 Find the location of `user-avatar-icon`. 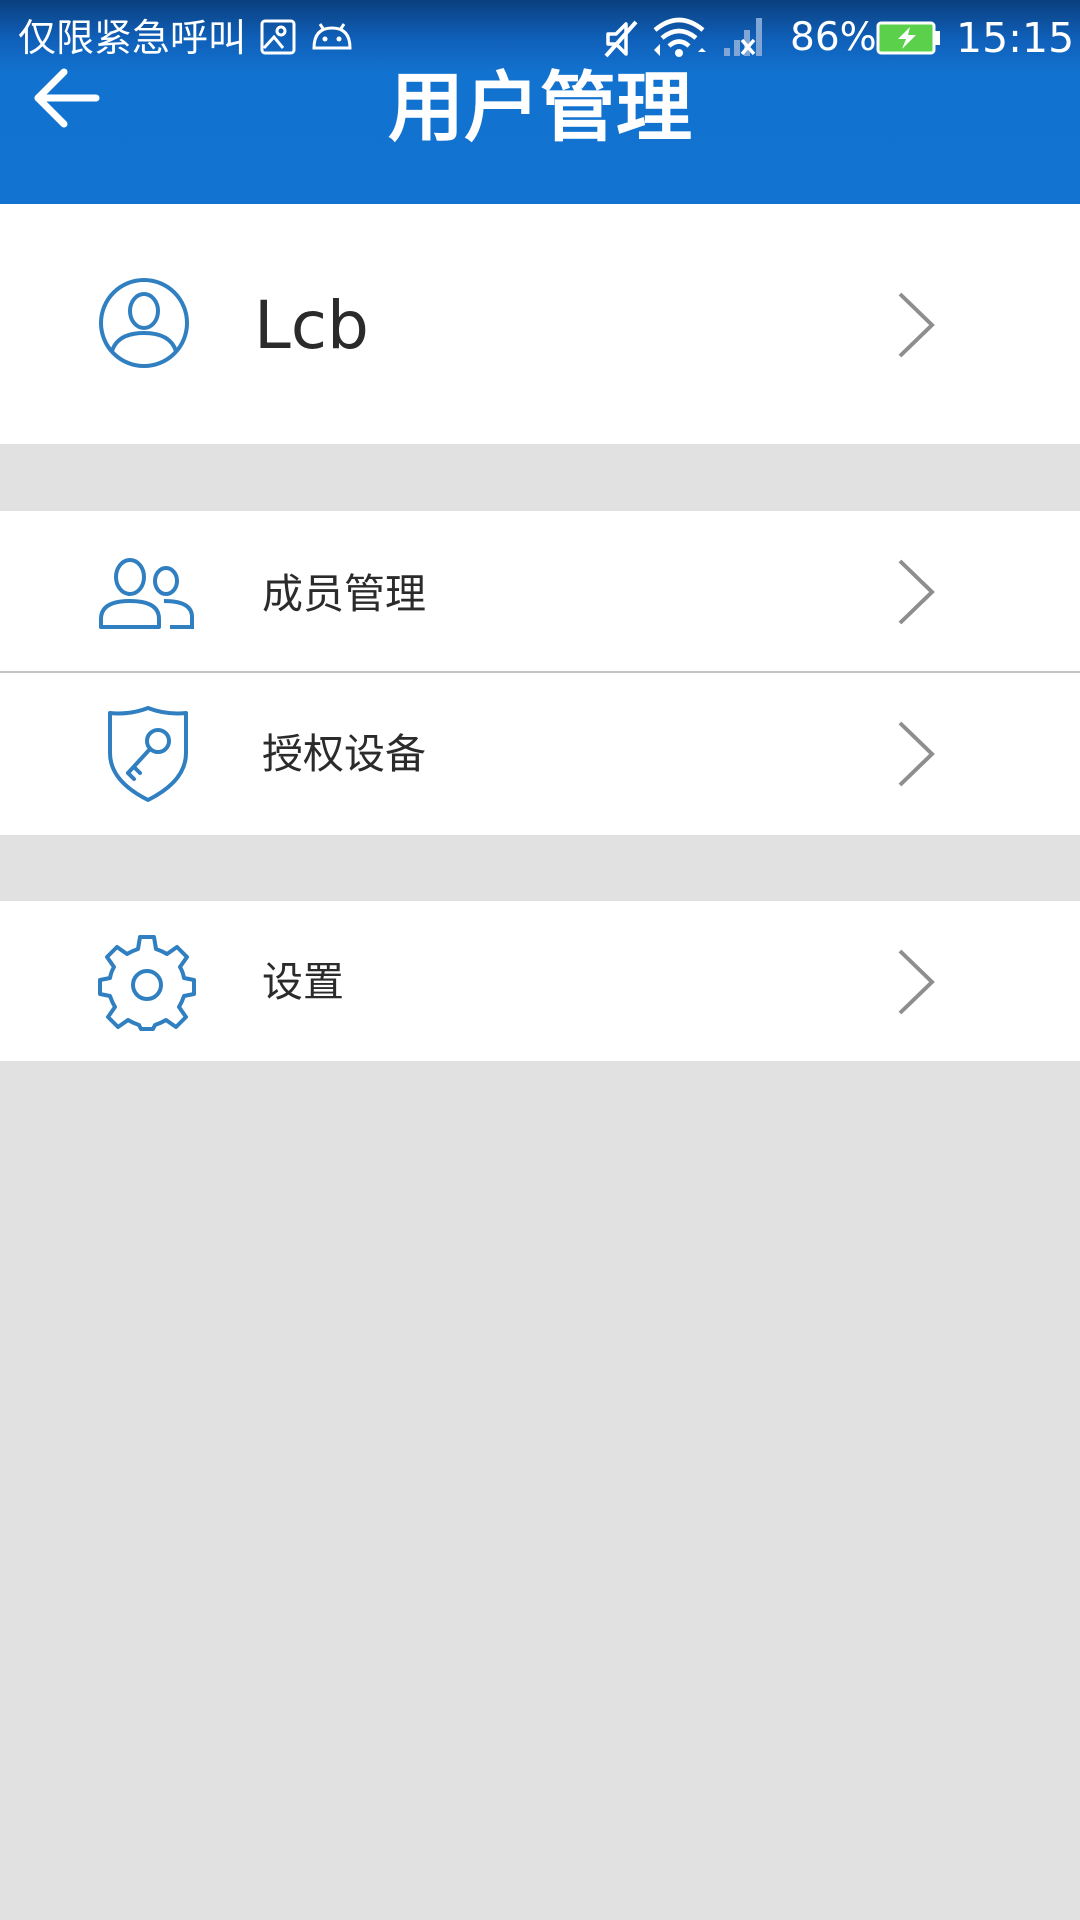

user-avatar-icon is located at coordinates (144, 325).